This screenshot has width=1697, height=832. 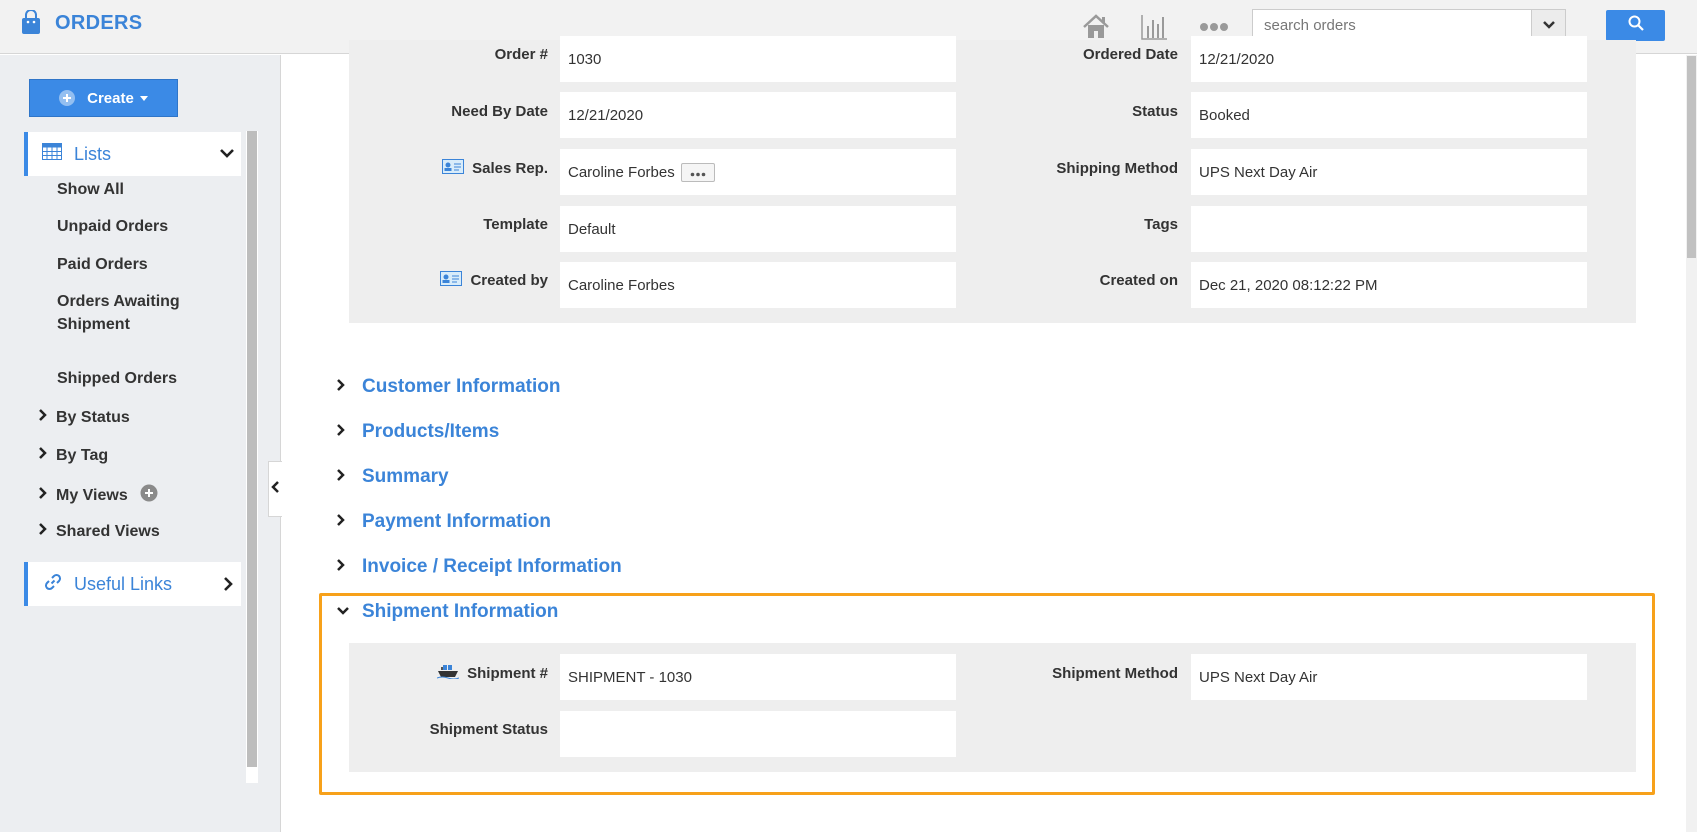 What do you see at coordinates (488, 729) in the screenshot?
I see `shipment-status-label: Shipment Status` at bounding box center [488, 729].